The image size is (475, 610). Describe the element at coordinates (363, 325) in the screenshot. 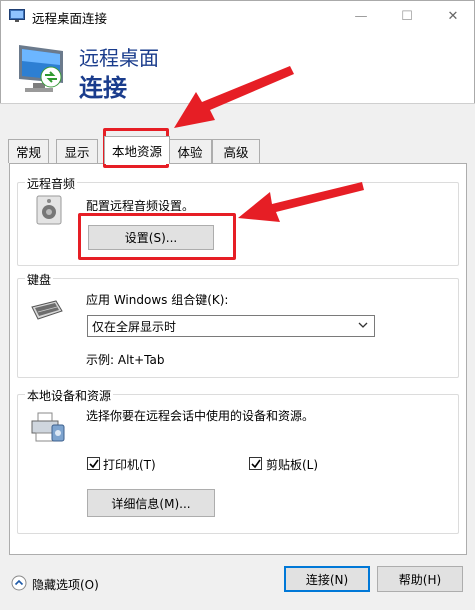

I see `chevron-down-icon` at that location.